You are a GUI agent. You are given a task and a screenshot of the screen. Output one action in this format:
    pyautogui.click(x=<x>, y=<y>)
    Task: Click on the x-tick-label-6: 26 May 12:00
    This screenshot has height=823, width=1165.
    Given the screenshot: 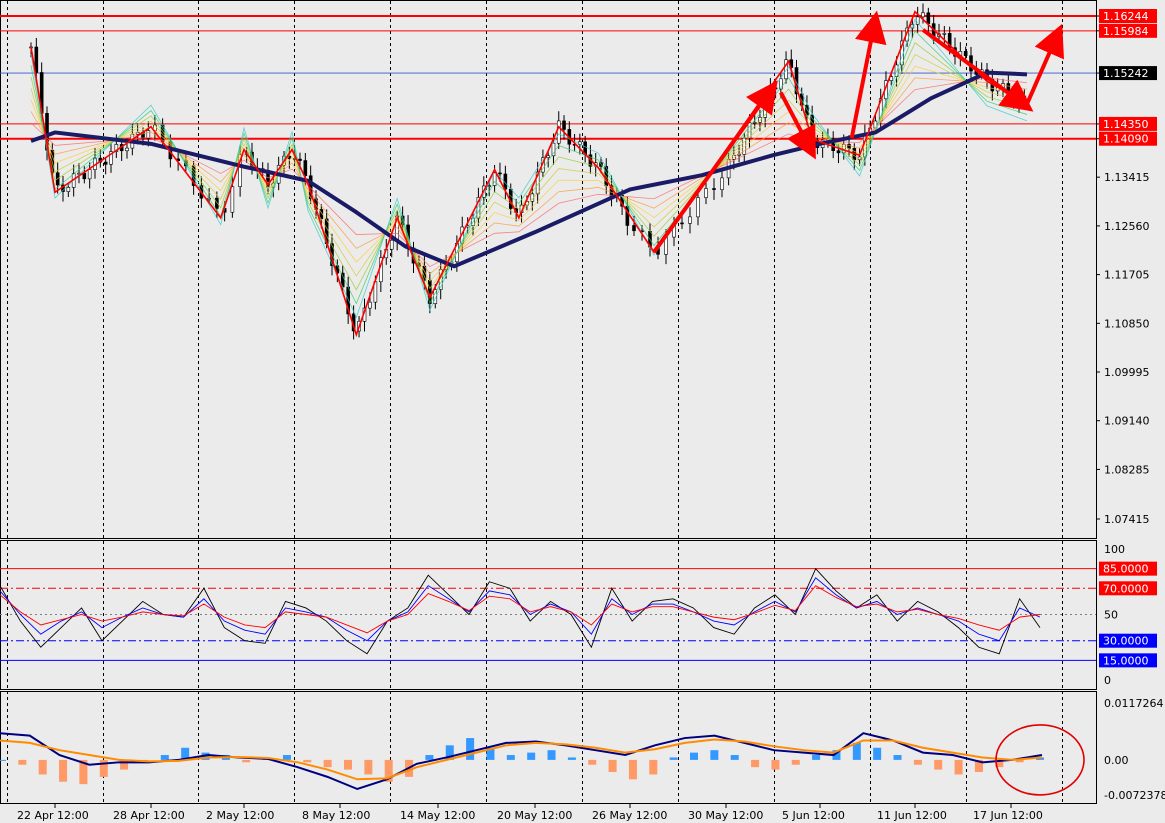 What is the action you would take?
    pyautogui.click(x=629, y=815)
    